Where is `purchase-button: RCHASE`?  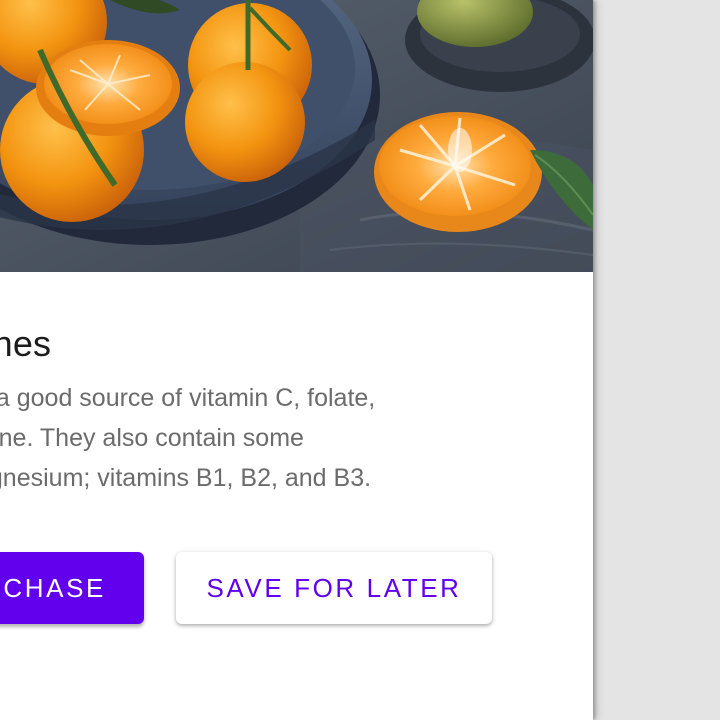
purchase-button: RCHASE is located at coordinates (72, 588).